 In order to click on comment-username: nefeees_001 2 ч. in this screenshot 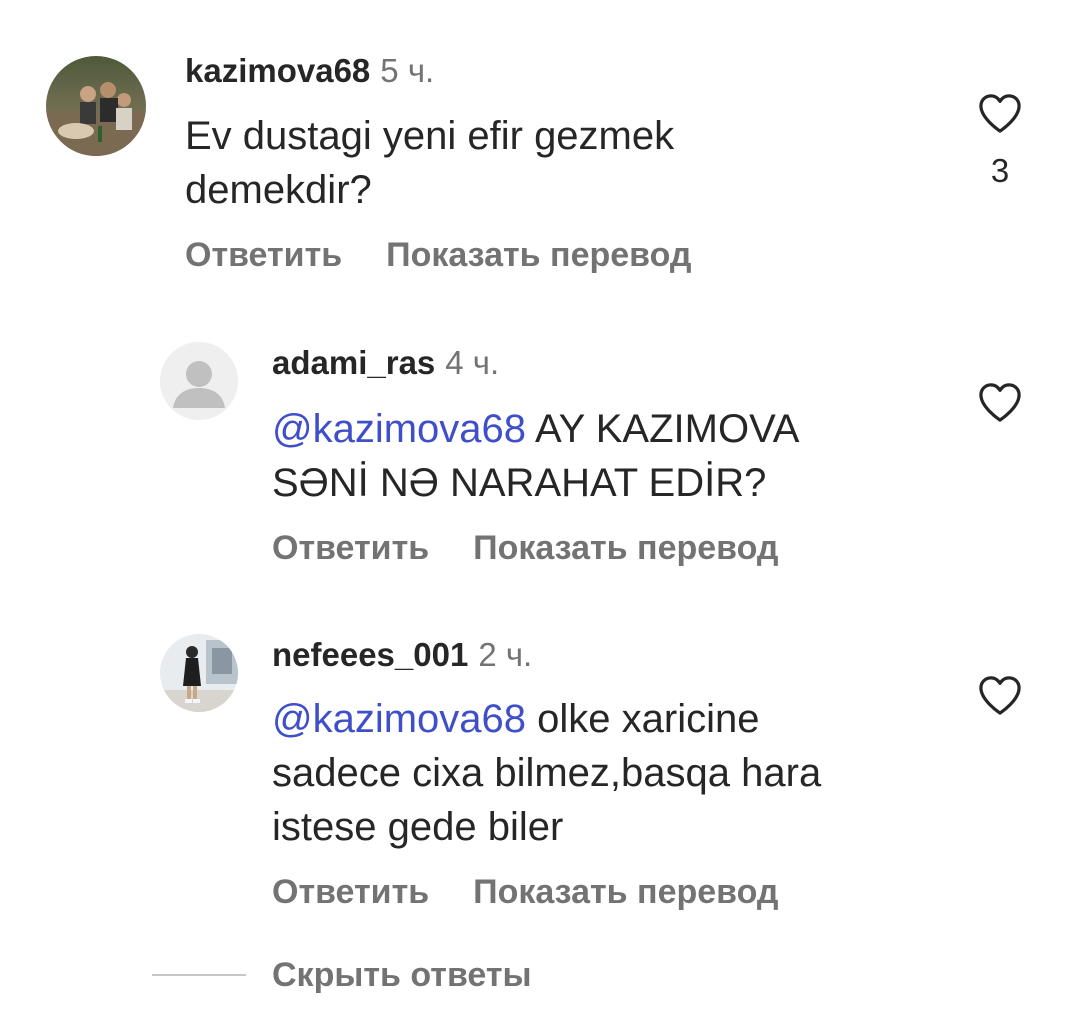, I will do `click(402, 655)`.